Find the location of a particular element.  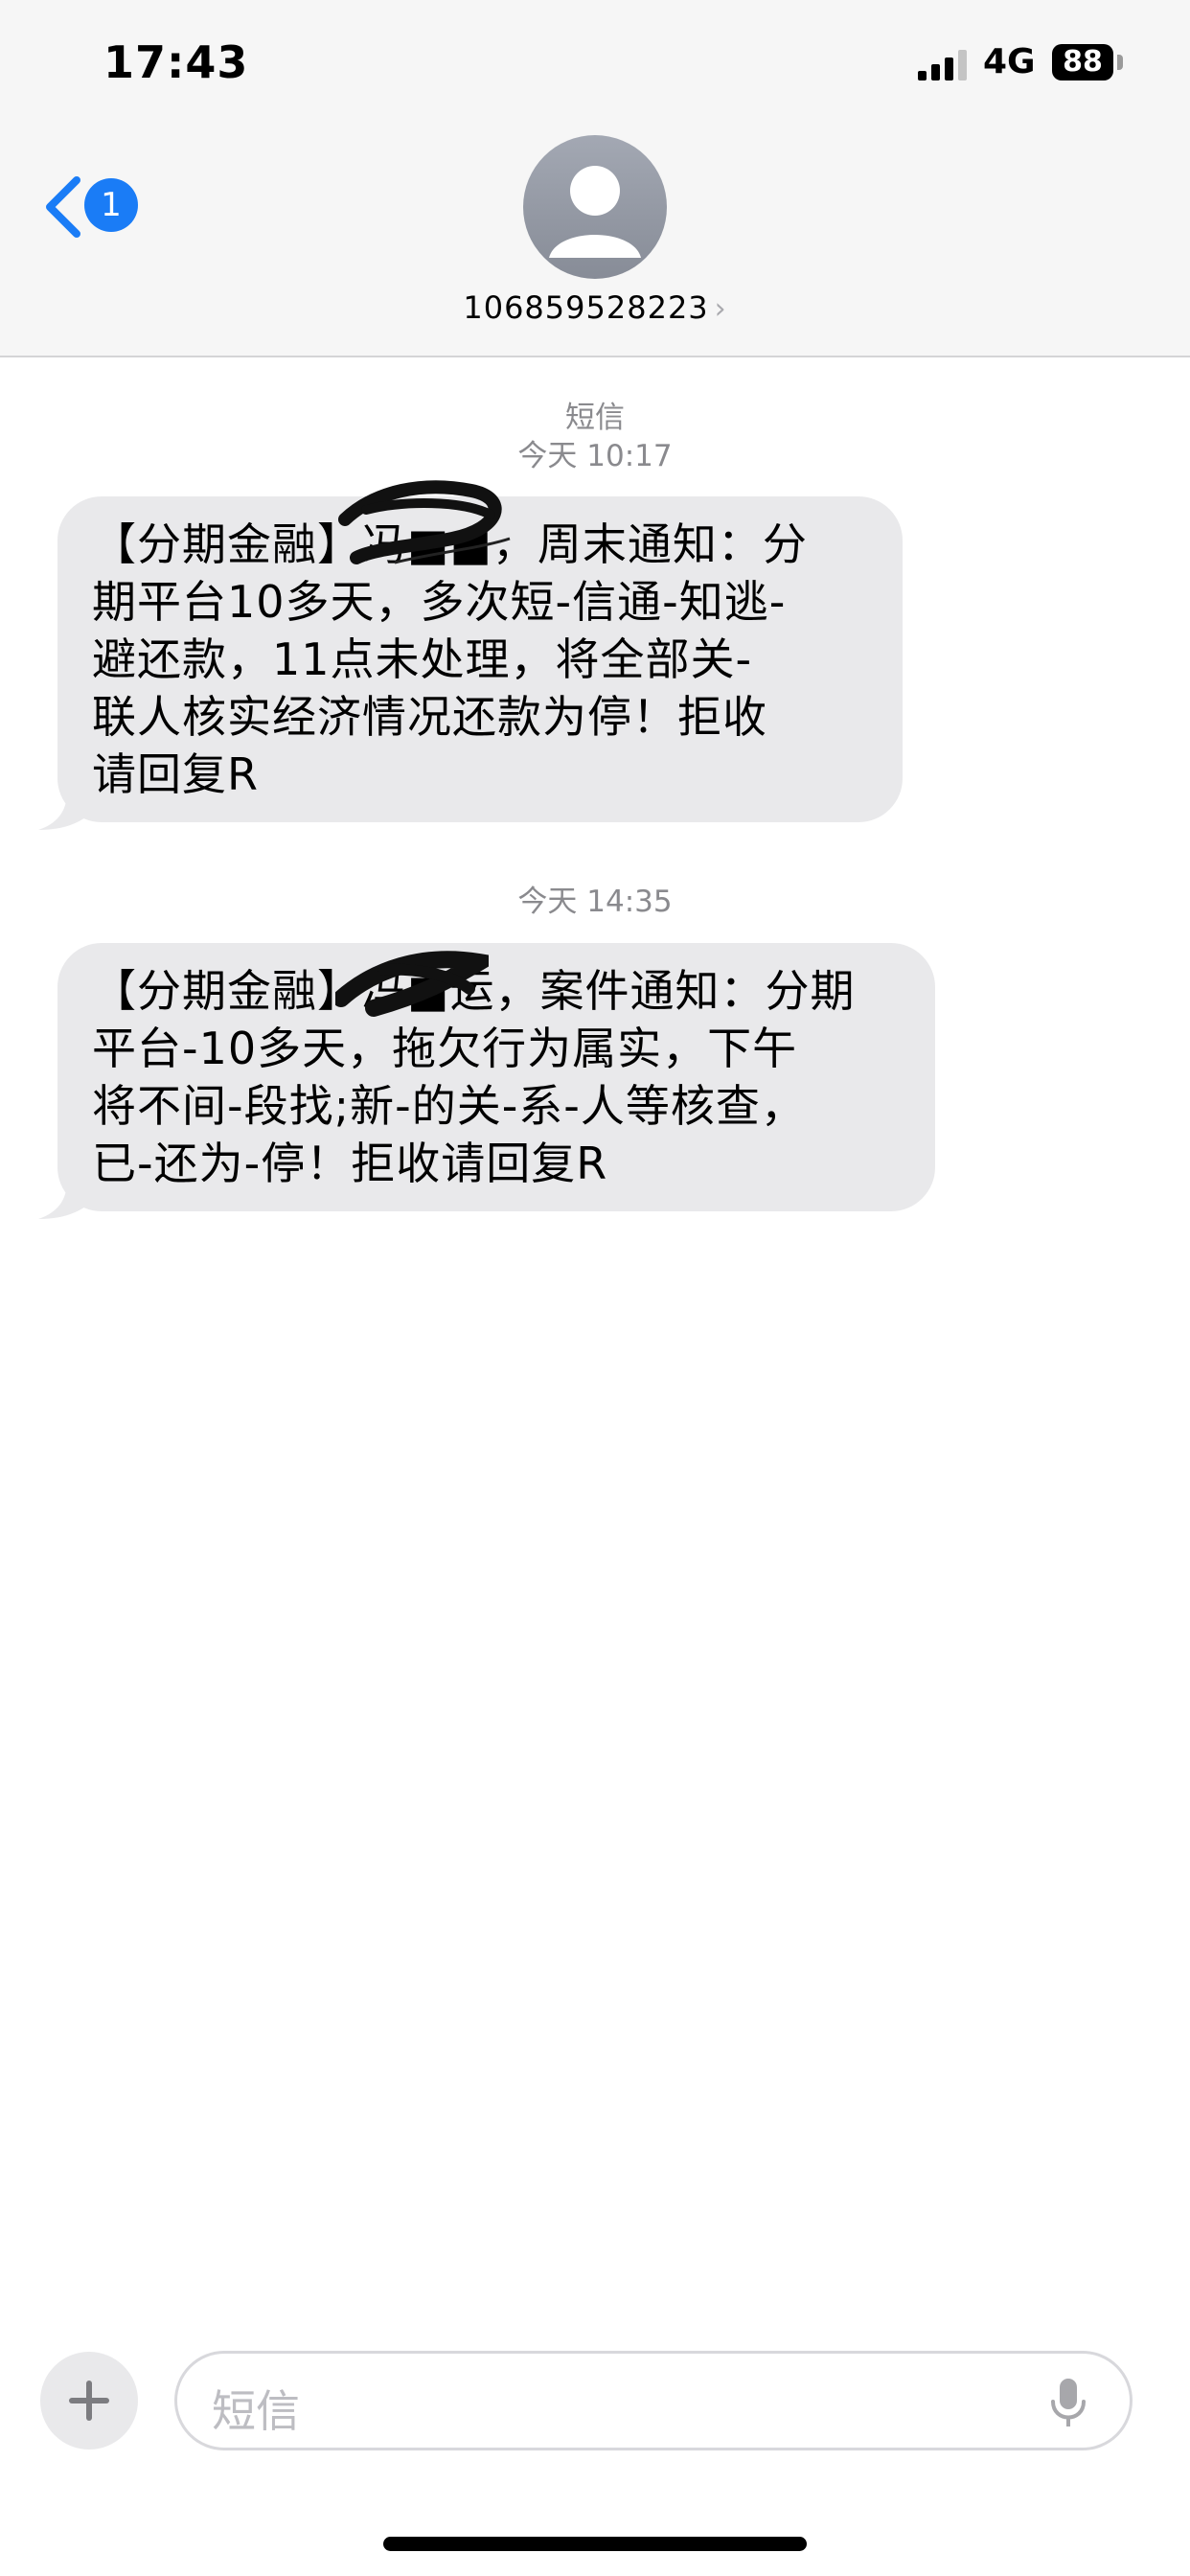

conversation-header: 17:43 4G 88 1 106859528223 › is located at coordinates (595, 178).